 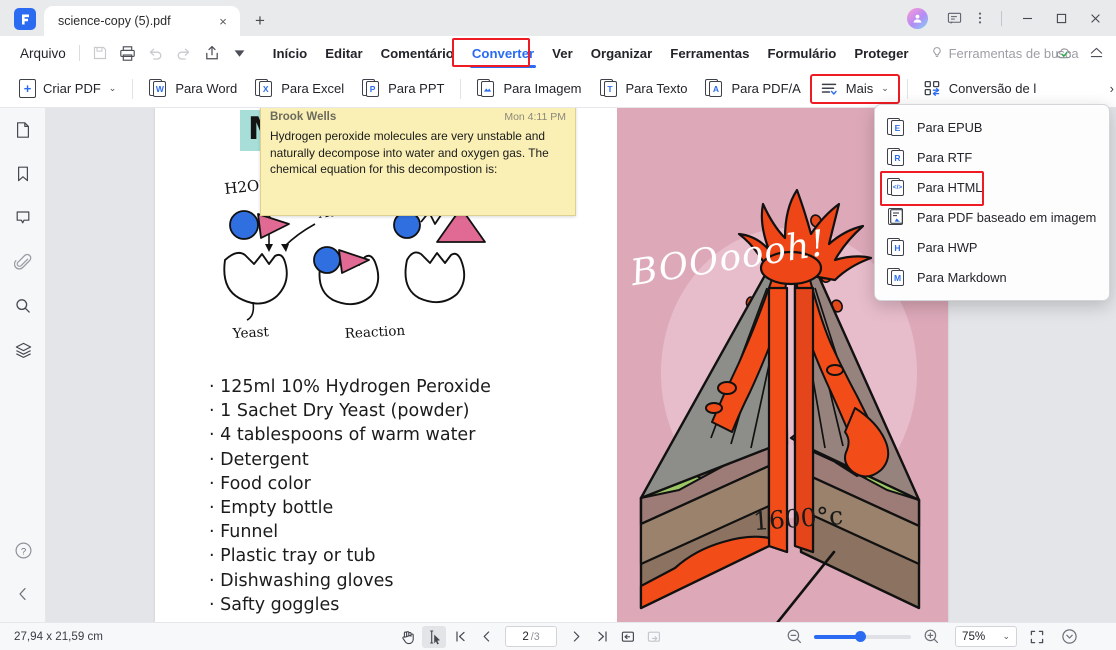 I want to click on sidebar-item-page-thumbnails, so click(x=23, y=130).